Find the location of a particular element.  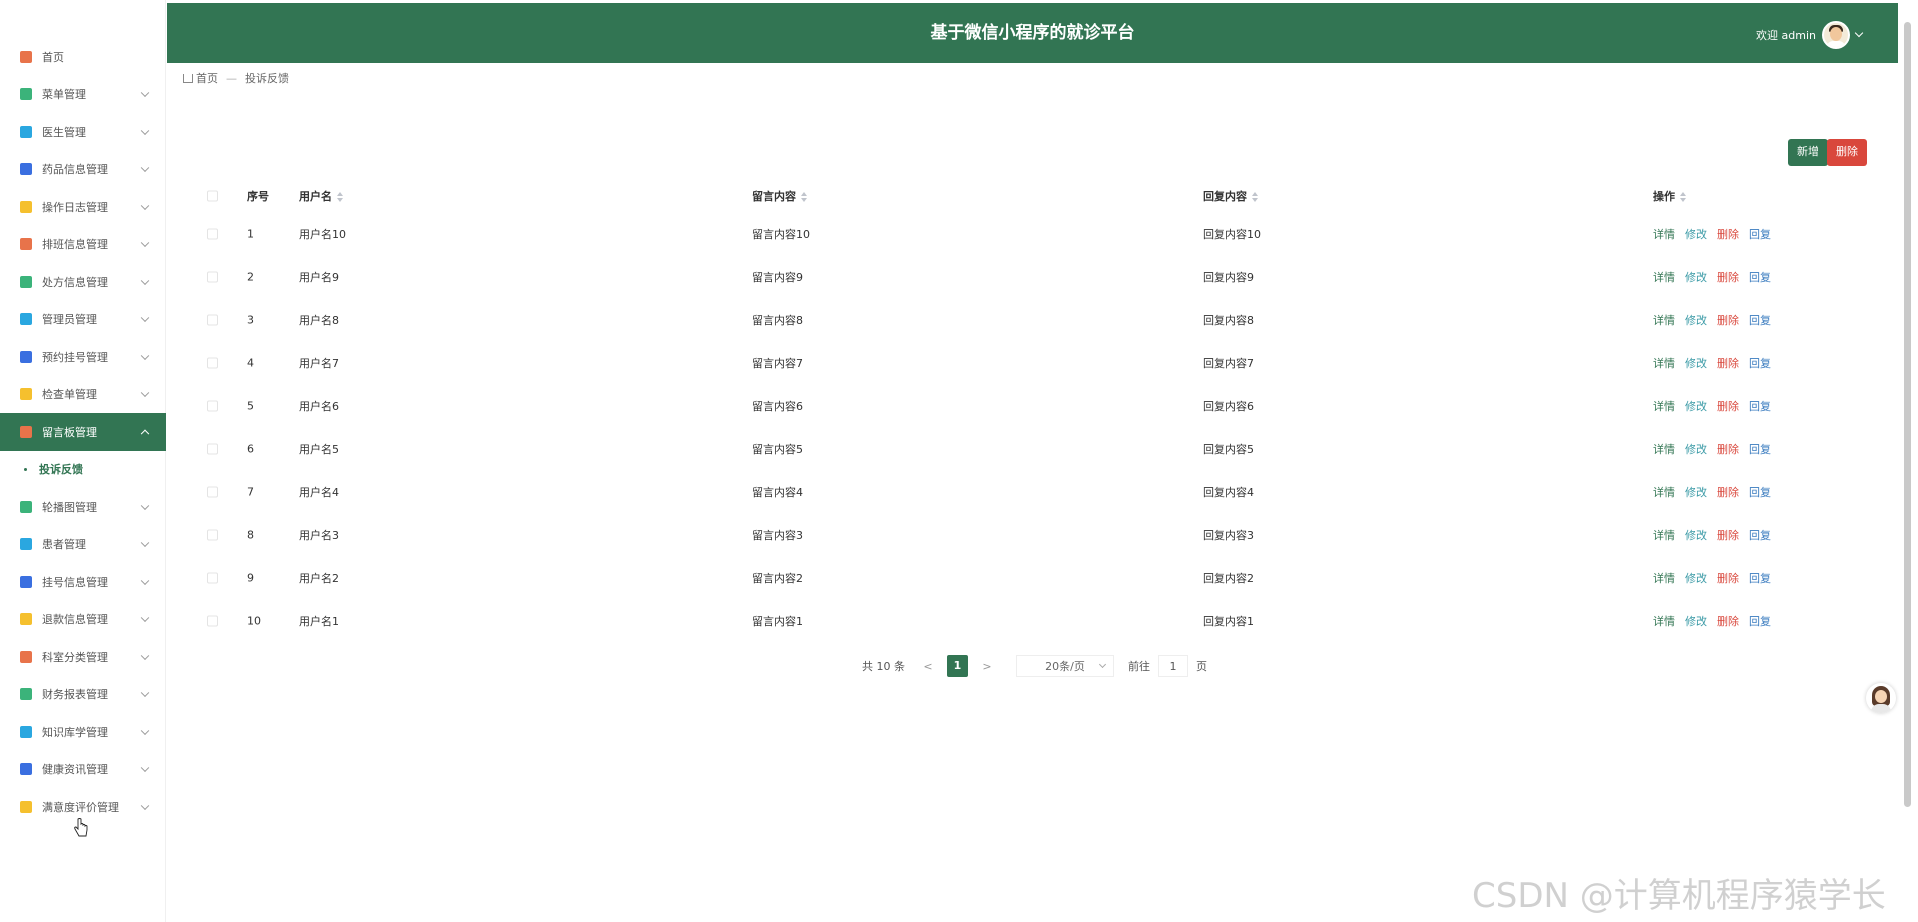

page-unit-label: 页 is located at coordinates (1201, 666).